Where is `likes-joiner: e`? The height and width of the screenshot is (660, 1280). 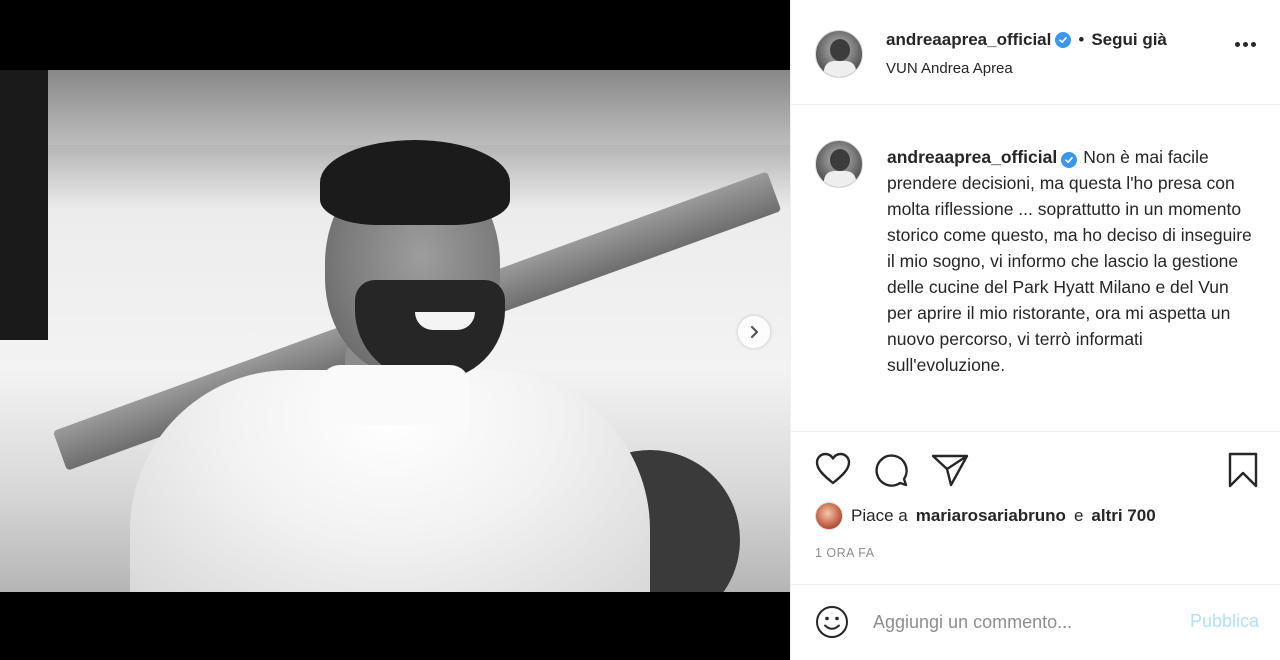
likes-joiner: e is located at coordinates (1078, 515).